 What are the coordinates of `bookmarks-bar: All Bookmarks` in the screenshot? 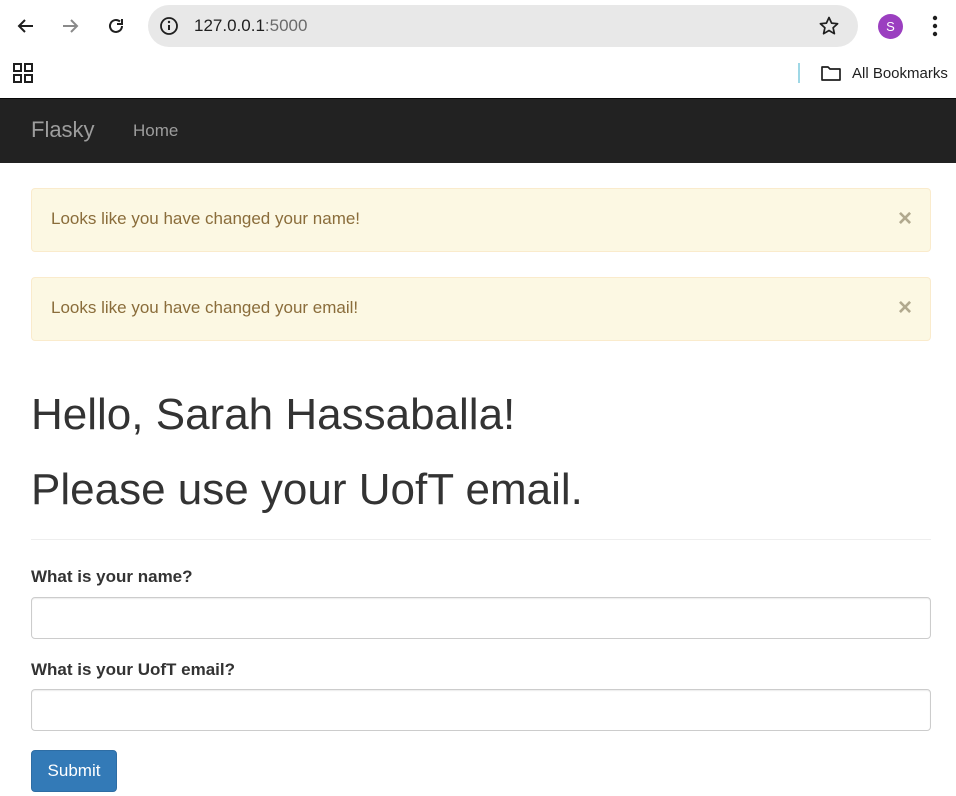 It's located at (478, 75).